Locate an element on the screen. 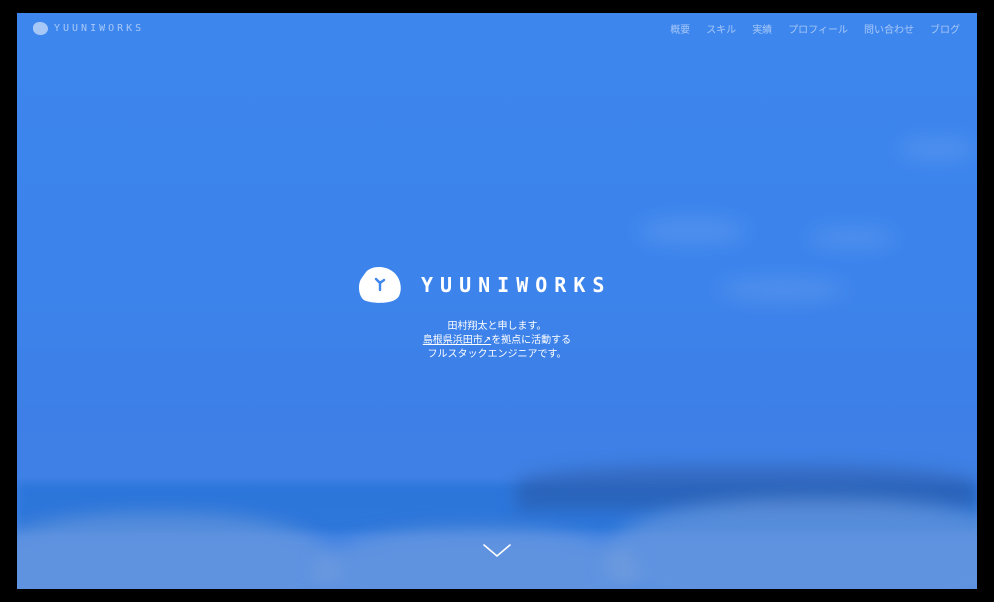 Image resolution: width=994 pixels, height=602 pixels. nav-item-skills: スキル is located at coordinates (721, 28).